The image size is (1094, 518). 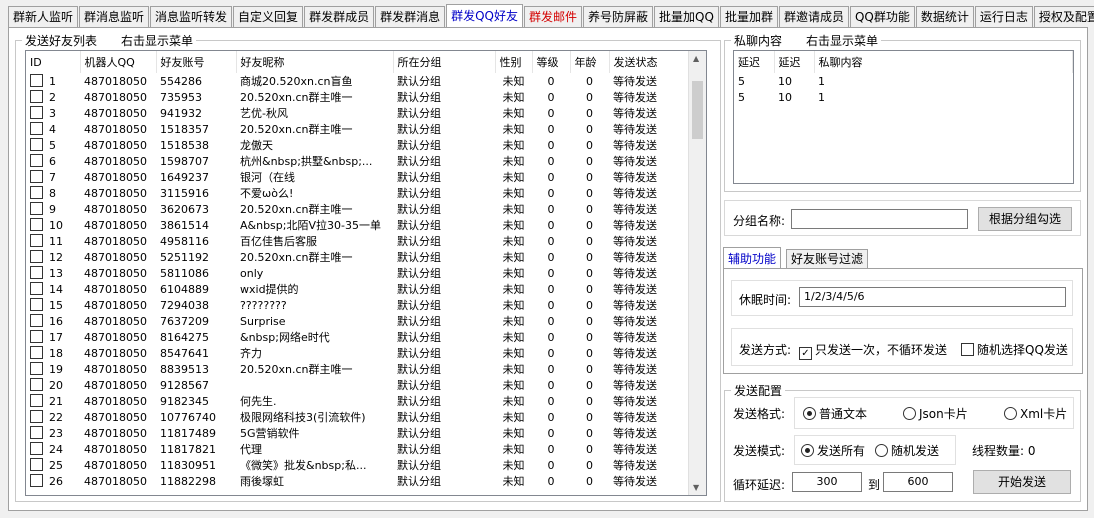 What do you see at coordinates (649, 62) in the screenshot?
I see `friend-column-header: 发送状态` at bounding box center [649, 62].